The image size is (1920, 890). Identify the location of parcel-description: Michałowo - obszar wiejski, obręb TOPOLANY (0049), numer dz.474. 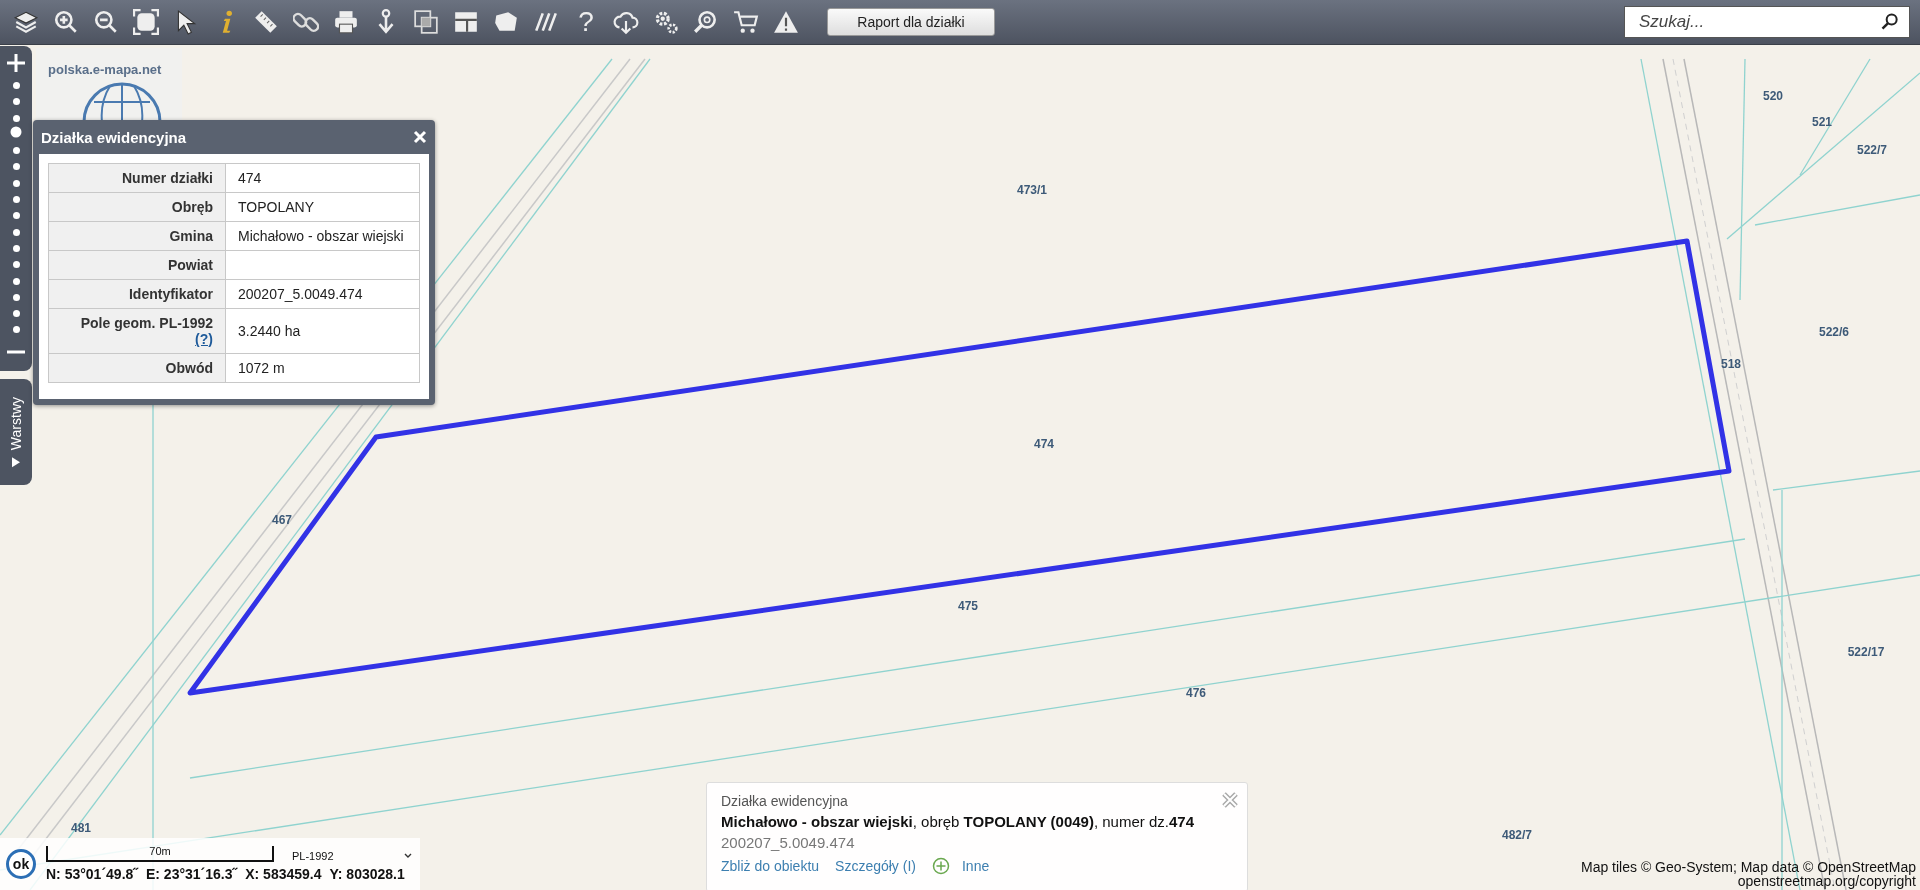
(958, 821).